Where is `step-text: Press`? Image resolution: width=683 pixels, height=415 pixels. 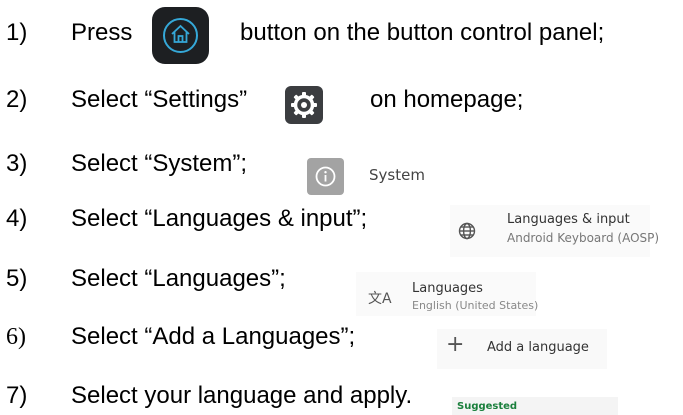
step-text: Press is located at coordinates (102, 32).